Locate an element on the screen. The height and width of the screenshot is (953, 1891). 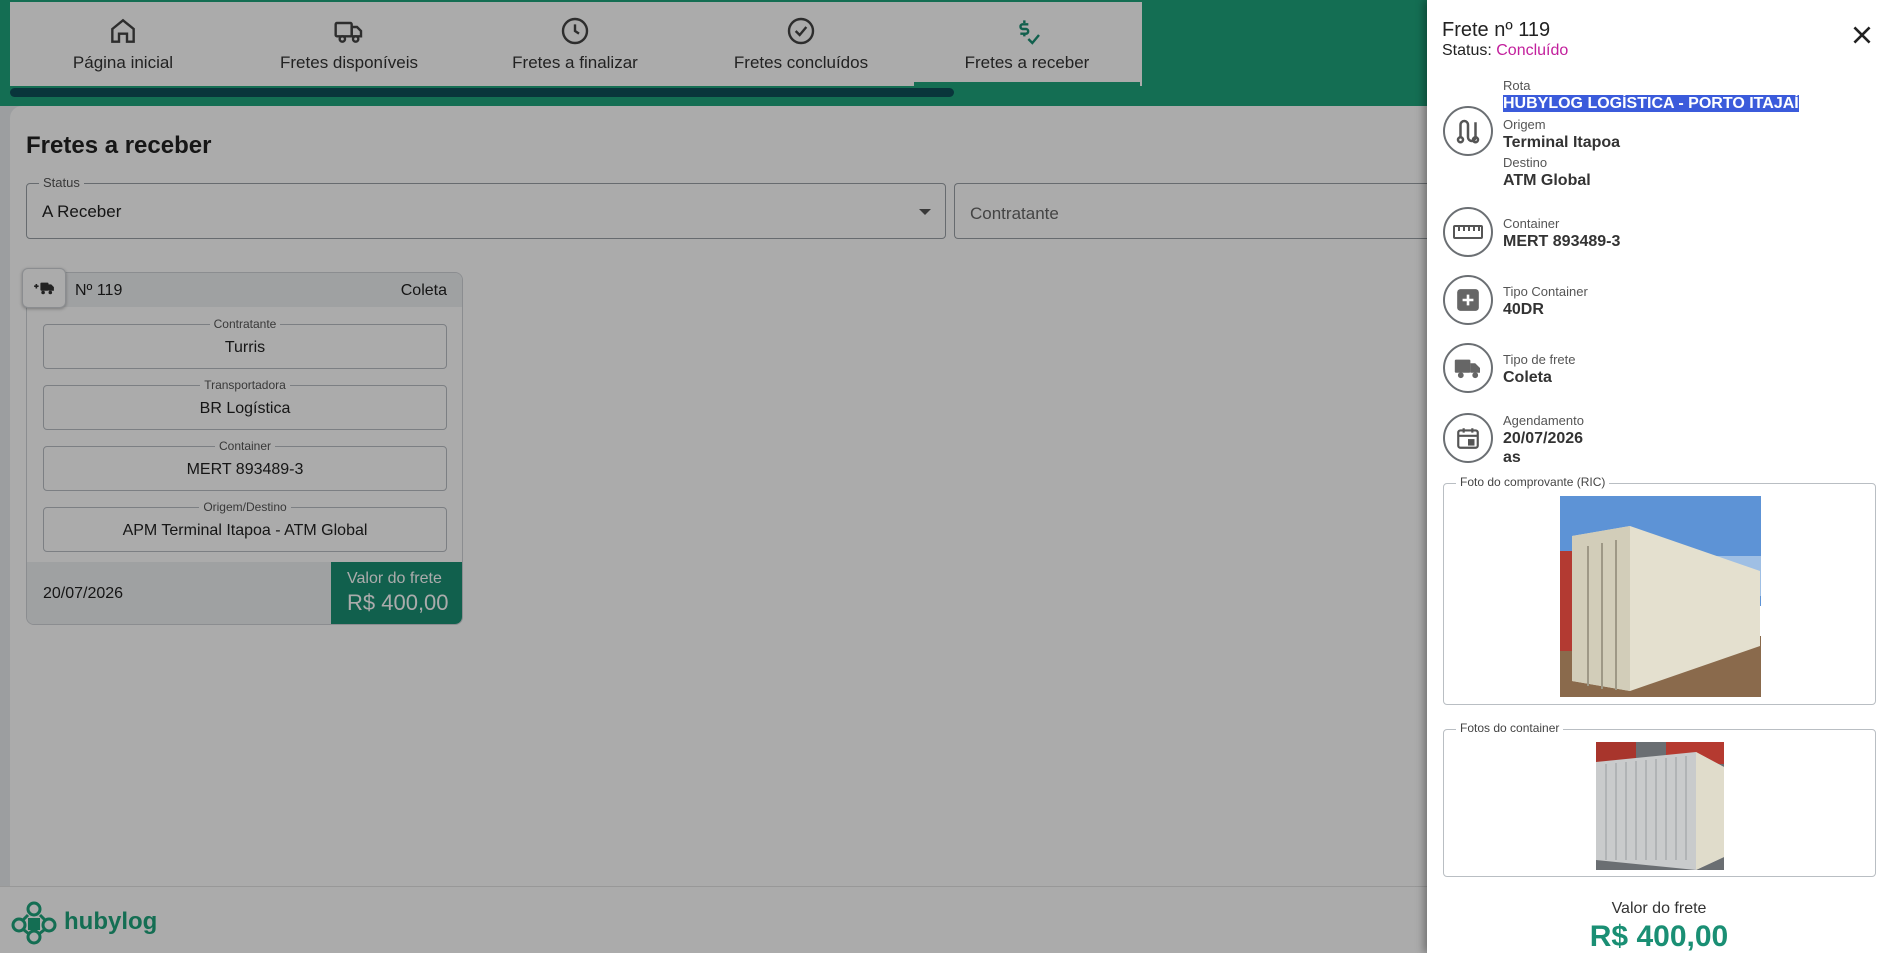
tipo-container-label: Tipo Container is located at coordinates (1545, 291).